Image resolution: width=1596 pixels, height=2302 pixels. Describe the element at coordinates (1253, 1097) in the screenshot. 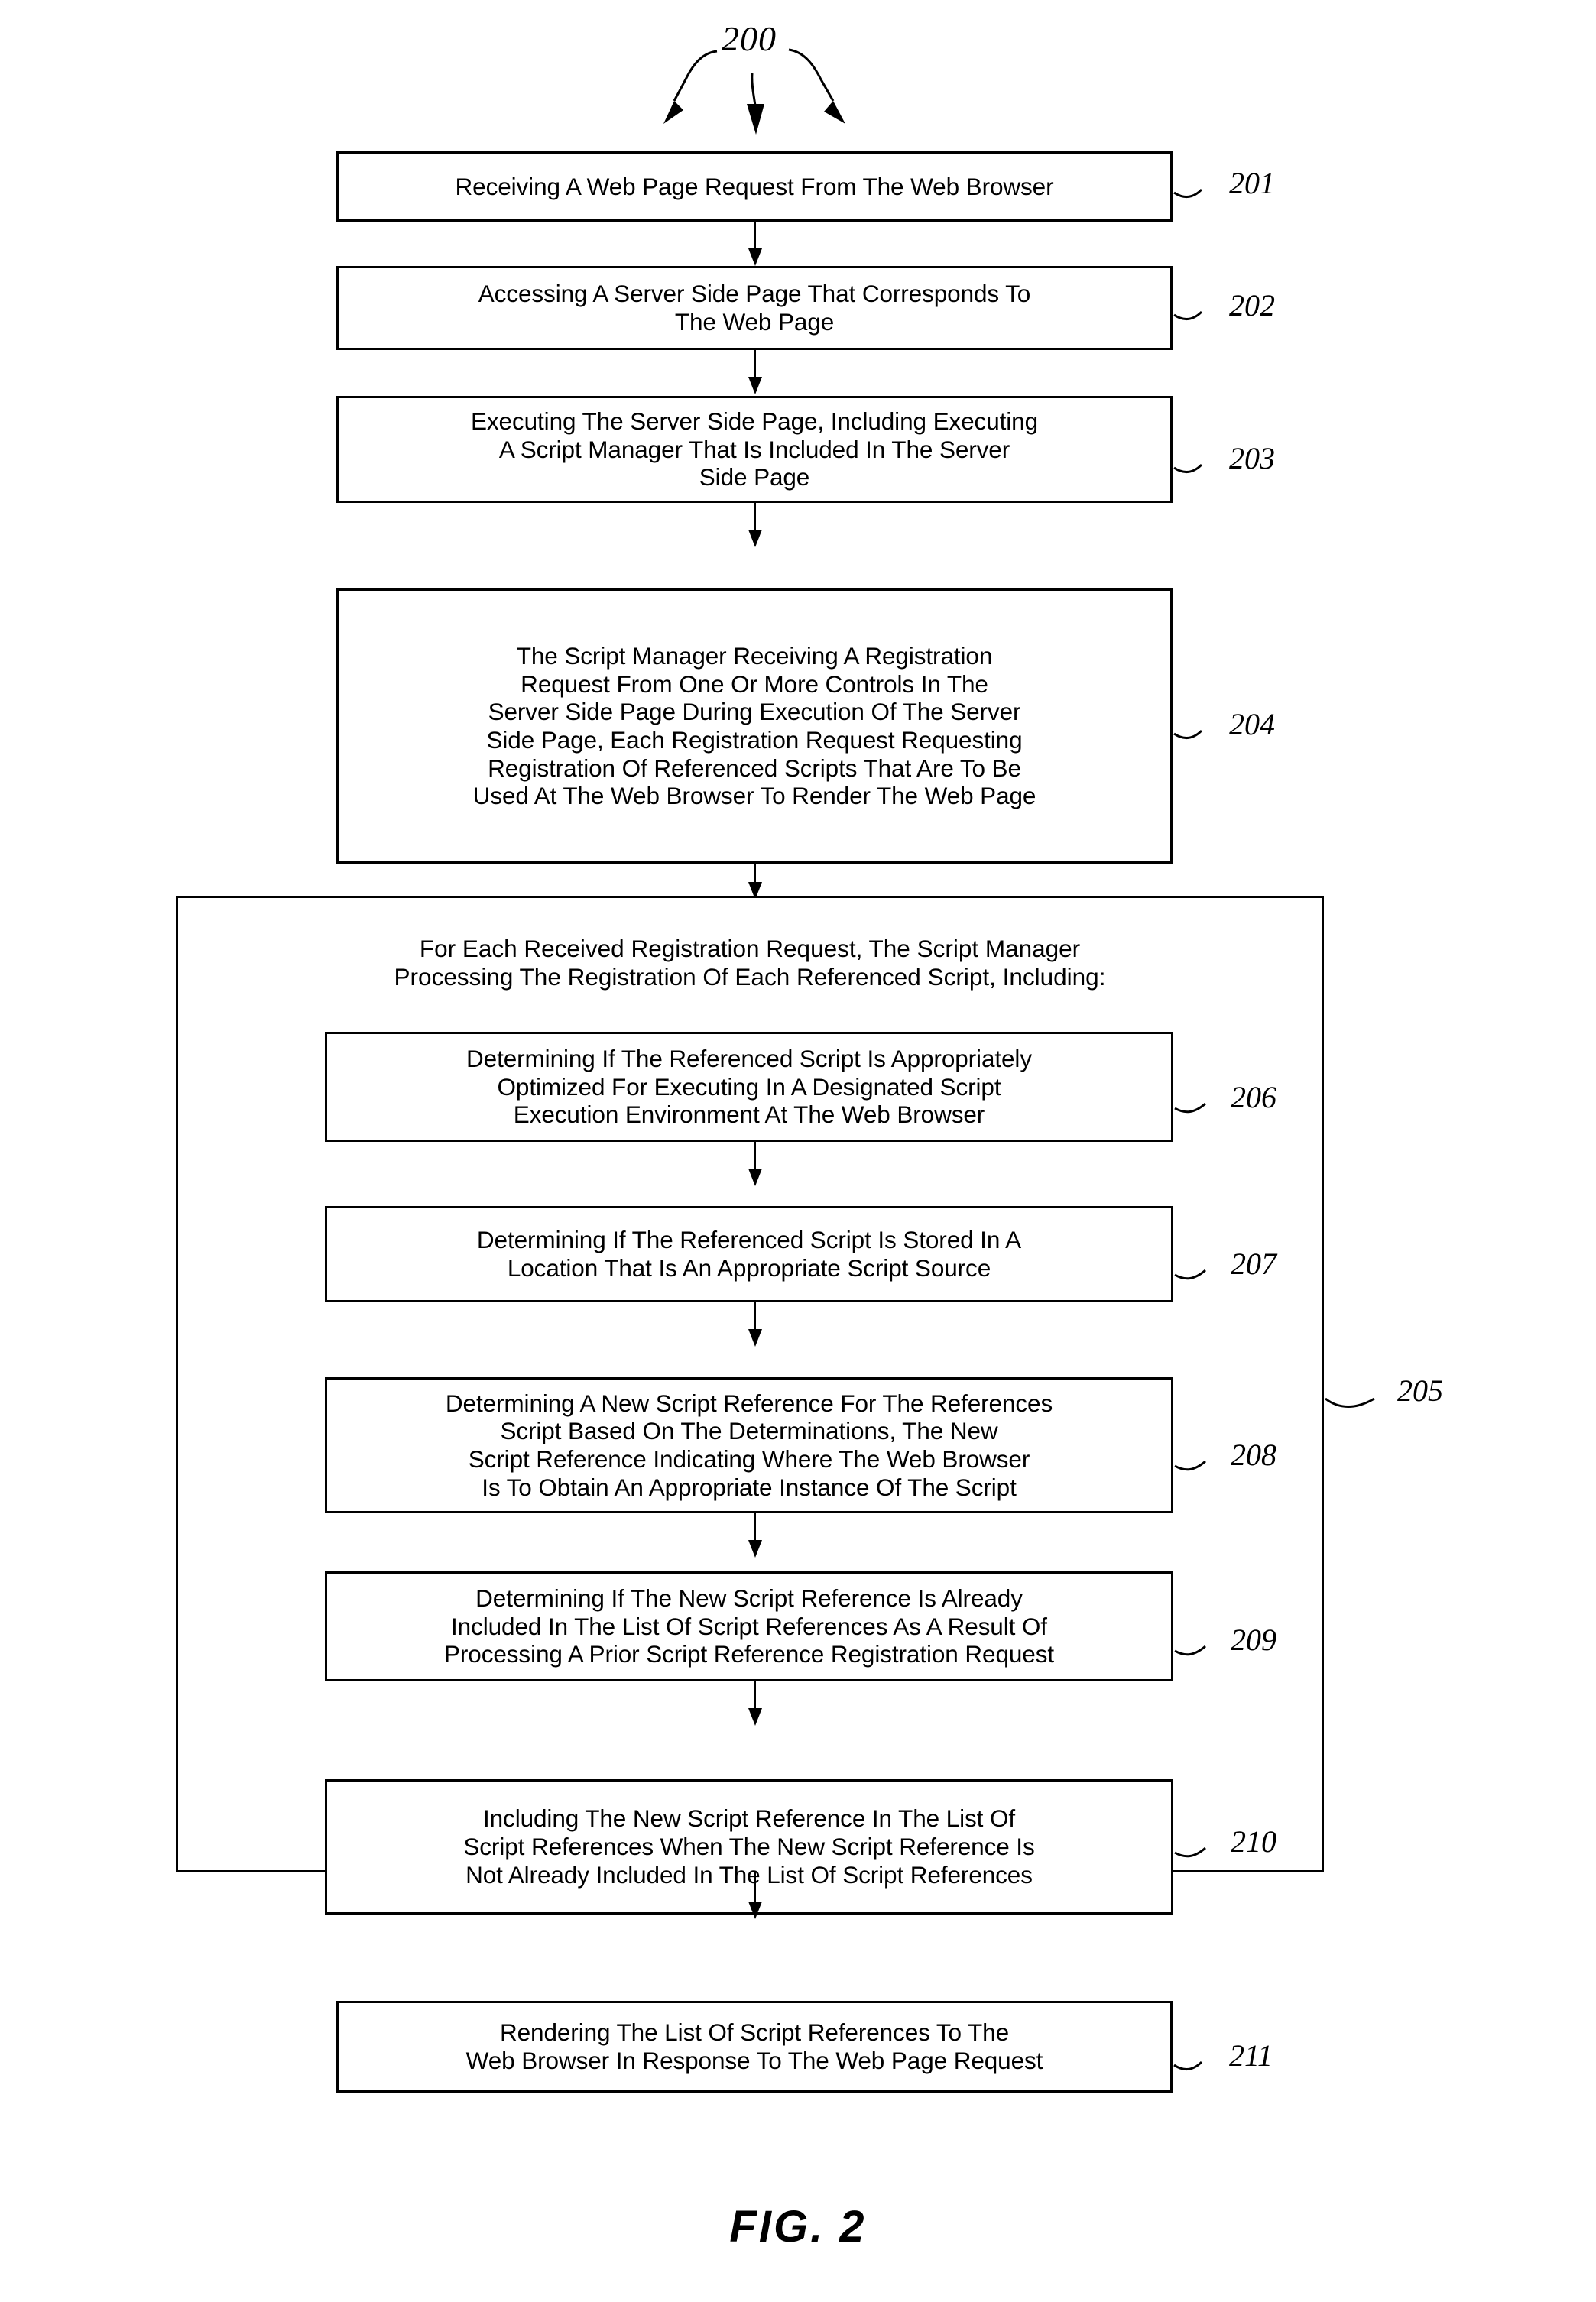

I see `ref-number-206: 206` at that location.